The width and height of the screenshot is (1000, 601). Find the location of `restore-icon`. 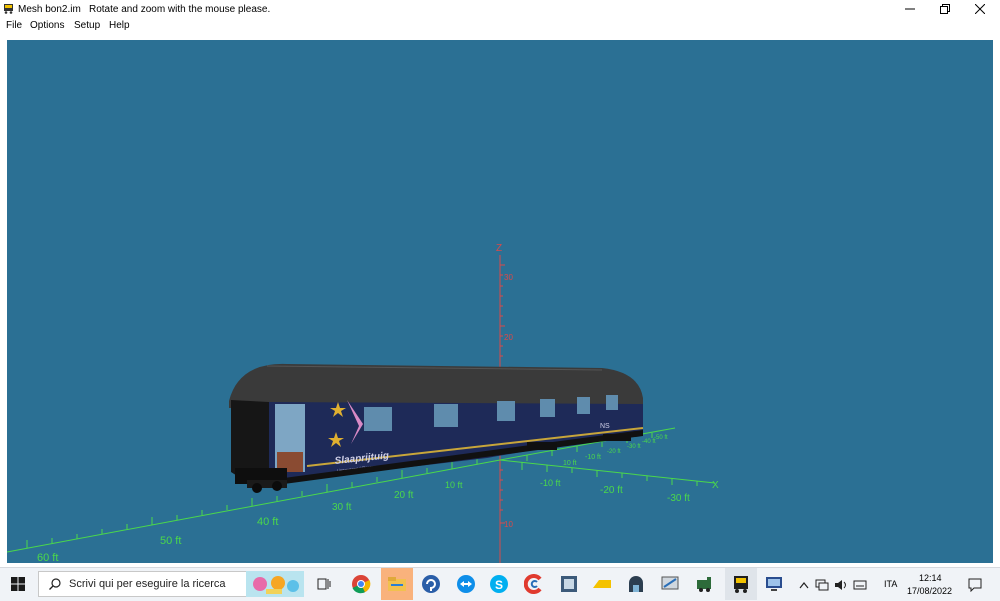

restore-icon is located at coordinates (945, 9).